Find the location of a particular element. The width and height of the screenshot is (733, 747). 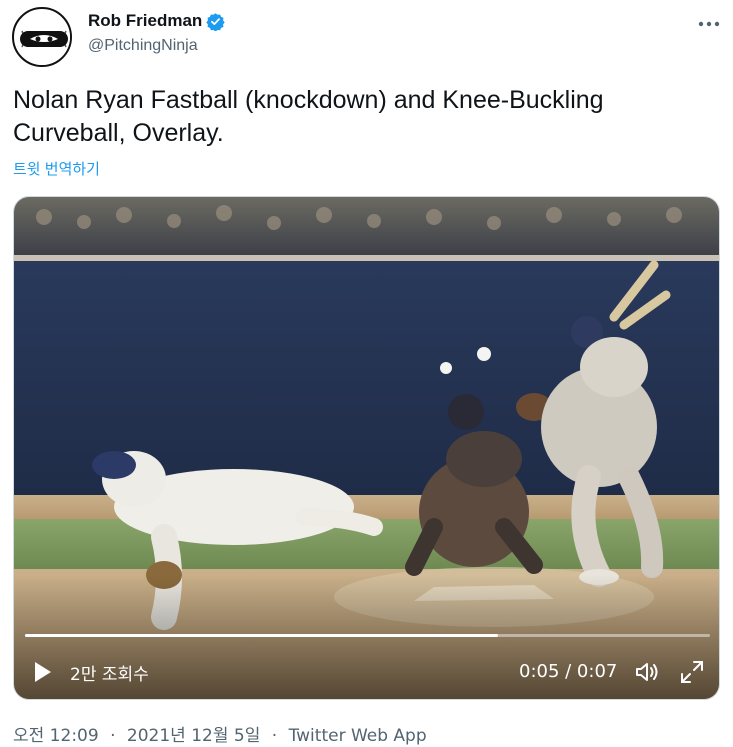

volume-icon is located at coordinates (647, 672).